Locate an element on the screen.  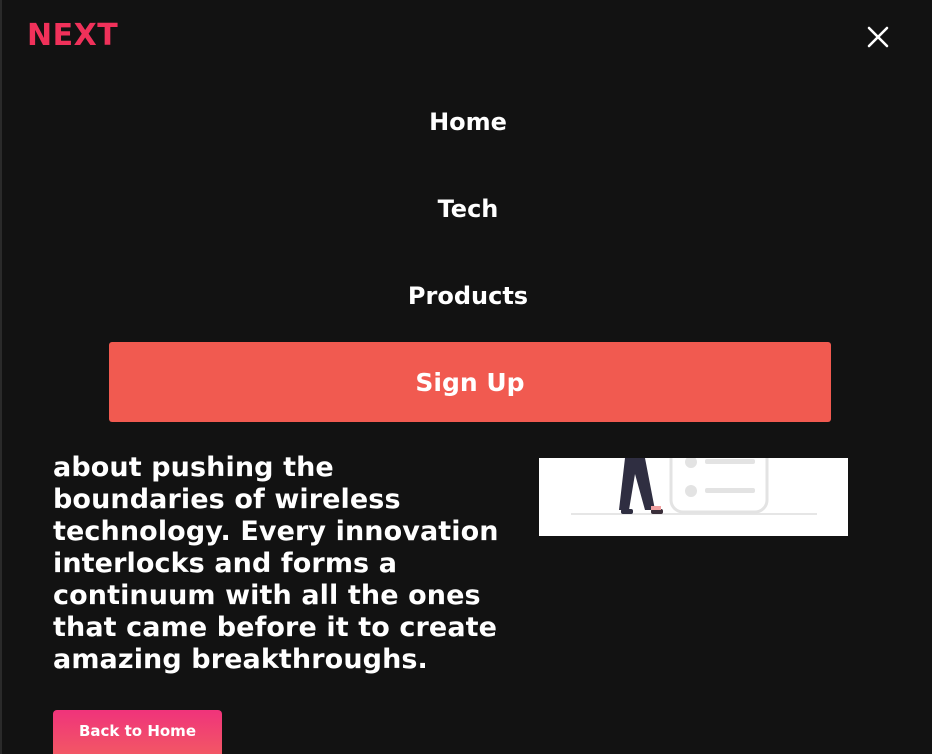
logo: NEXT is located at coordinates (72, 36).